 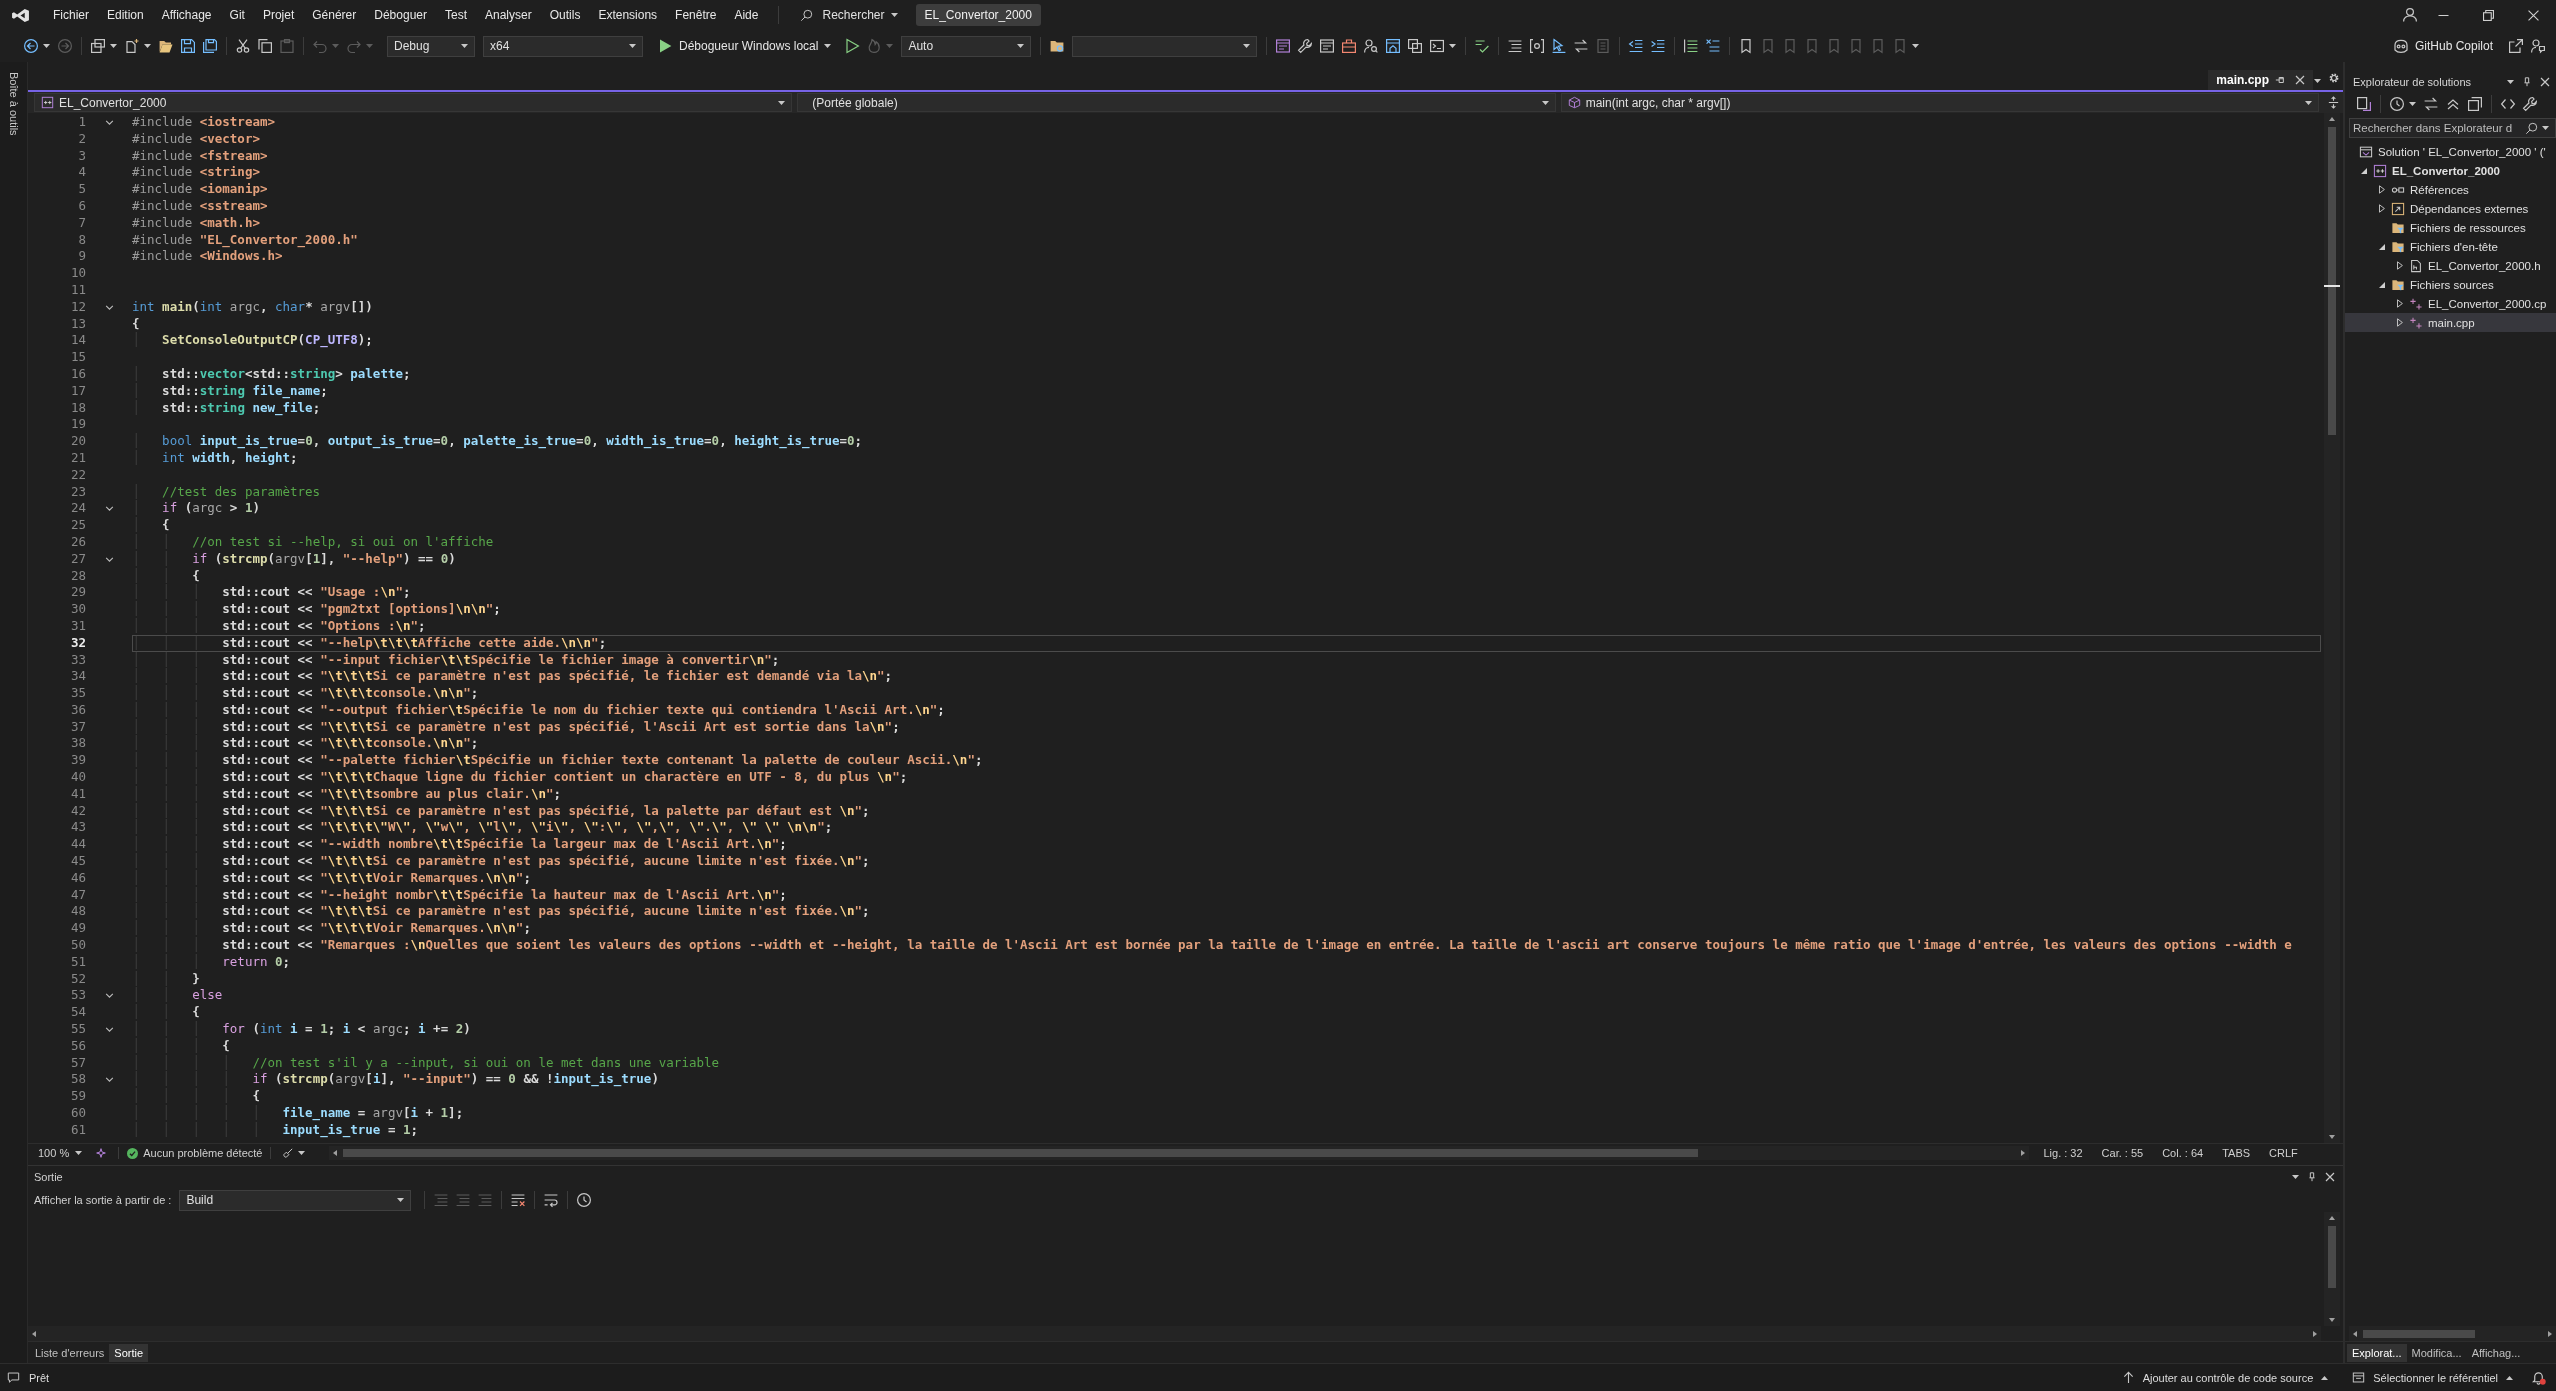 I want to click on pin-icon, so click(x=2280, y=80).